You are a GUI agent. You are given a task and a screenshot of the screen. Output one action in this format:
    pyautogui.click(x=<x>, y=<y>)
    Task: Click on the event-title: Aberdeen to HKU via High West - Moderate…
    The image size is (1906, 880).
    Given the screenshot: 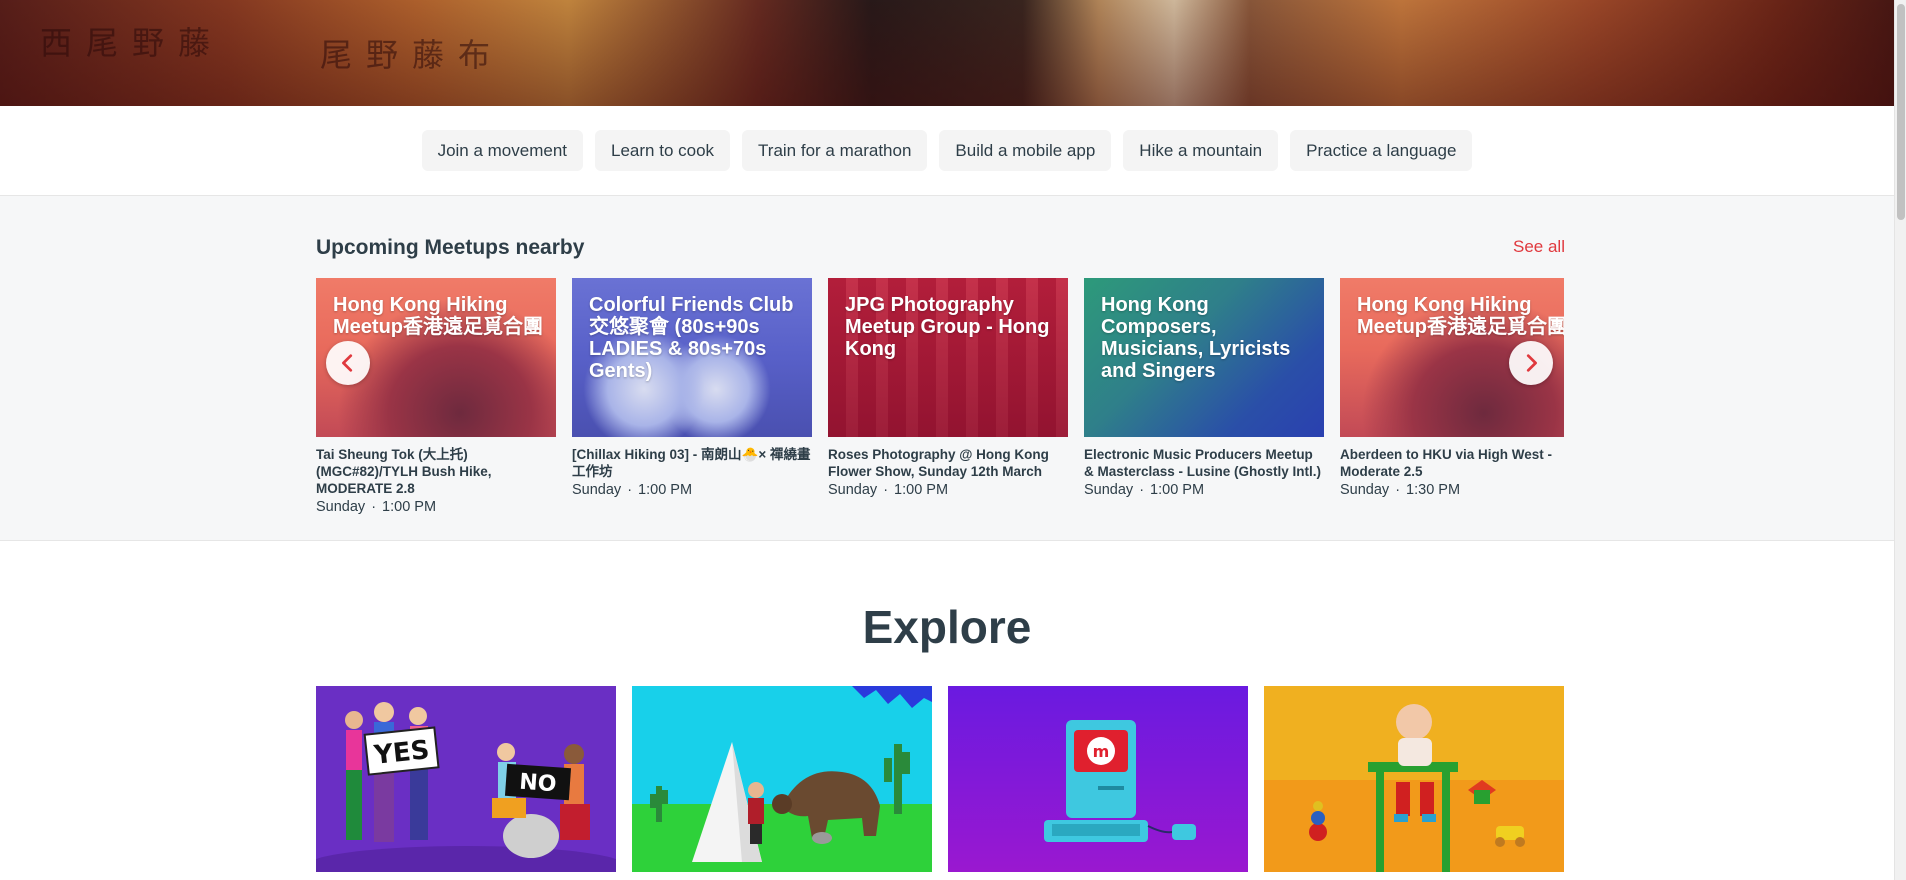 What is the action you would take?
    pyautogui.click(x=1452, y=463)
    